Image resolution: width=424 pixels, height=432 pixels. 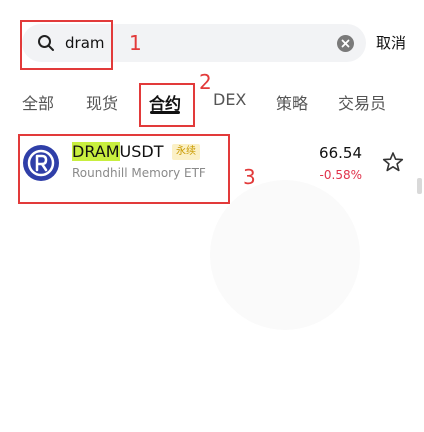 What do you see at coordinates (340, 175) in the screenshot?
I see `result-change: -0.58%` at bounding box center [340, 175].